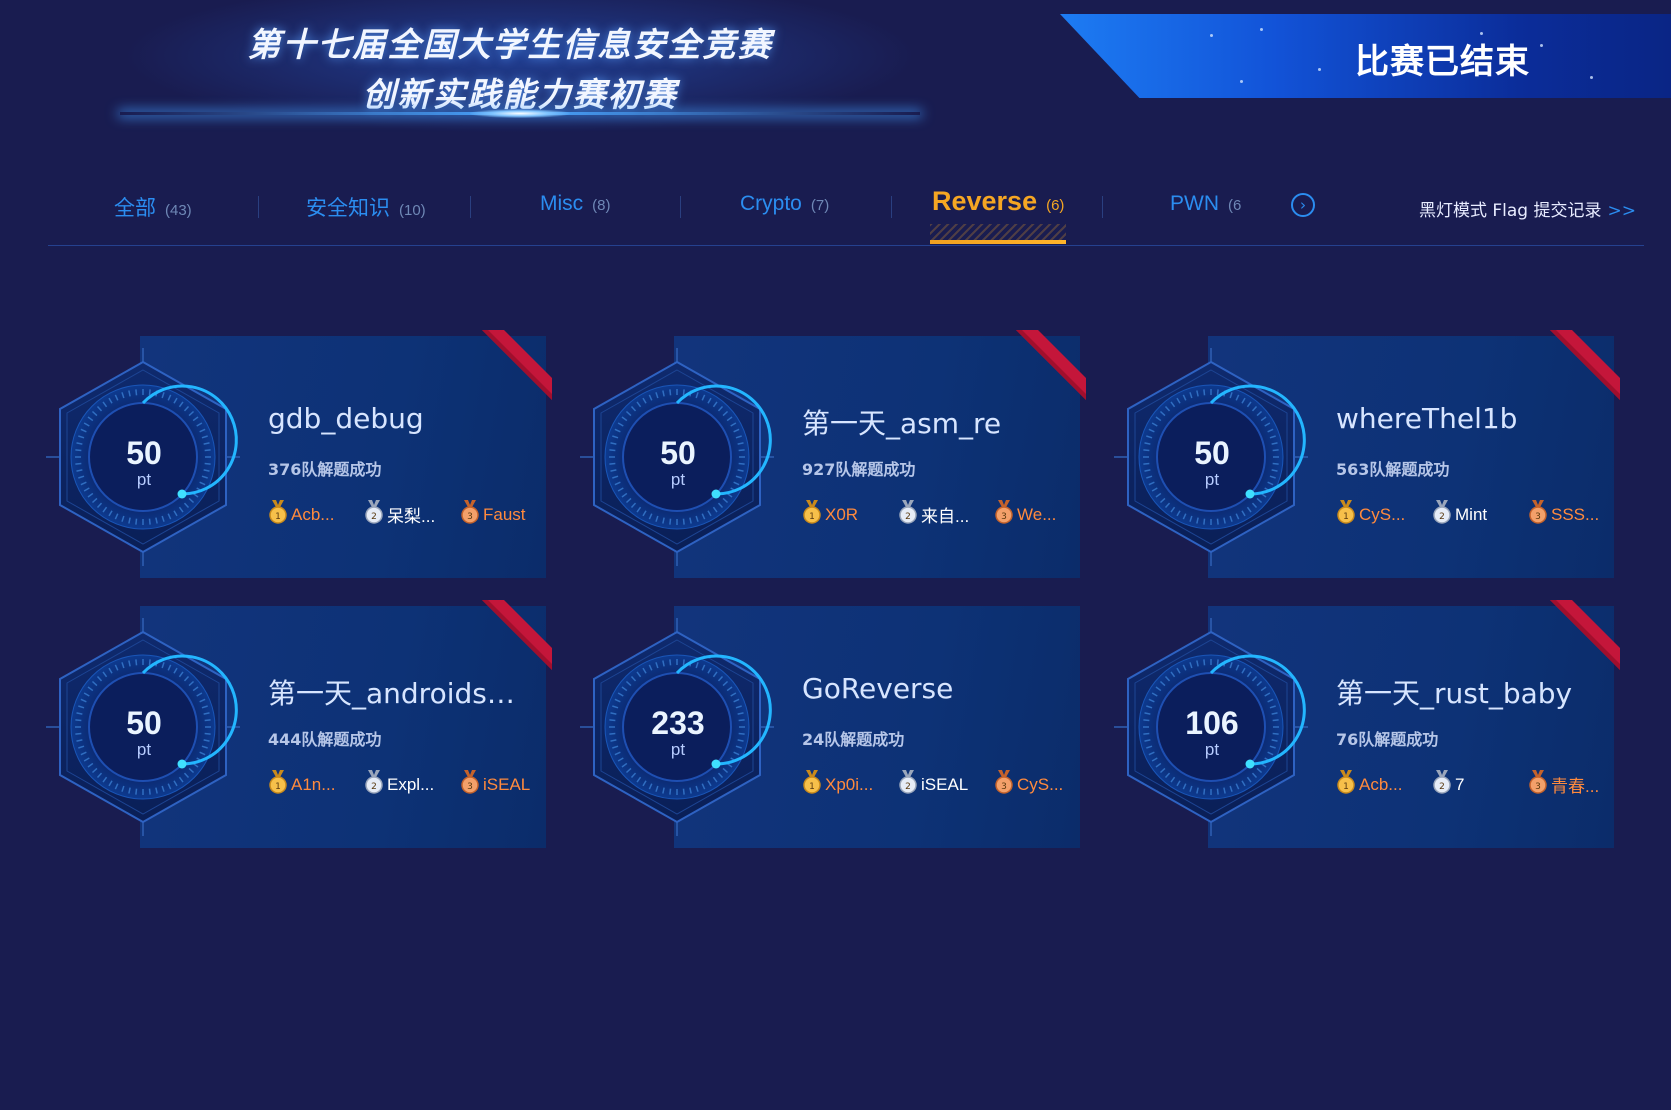  Describe the element at coordinates (1235, 205) in the screenshot. I see `tab-count: (6` at that location.